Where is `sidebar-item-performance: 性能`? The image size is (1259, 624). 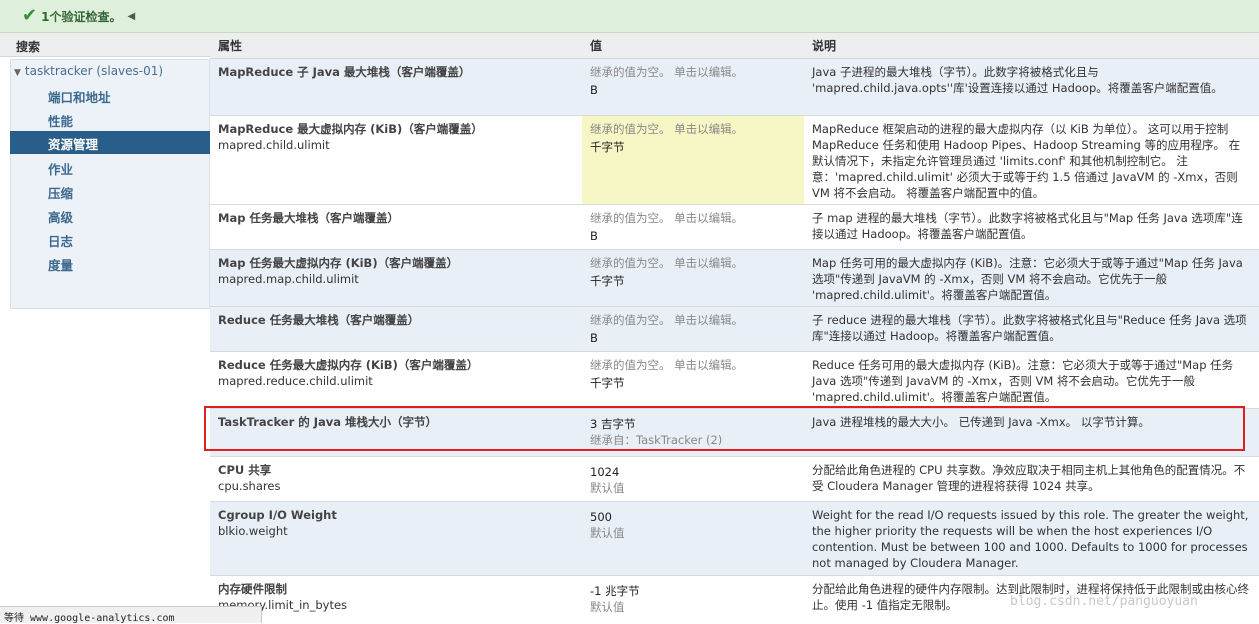
sidebar-item-performance: 性能 is located at coordinates (110, 119).